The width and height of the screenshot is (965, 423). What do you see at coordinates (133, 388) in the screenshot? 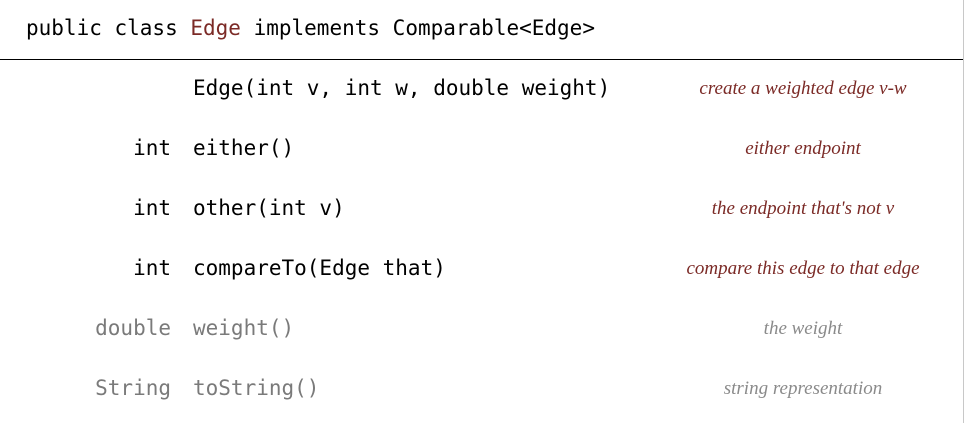
I see `return-type: String` at bounding box center [133, 388].